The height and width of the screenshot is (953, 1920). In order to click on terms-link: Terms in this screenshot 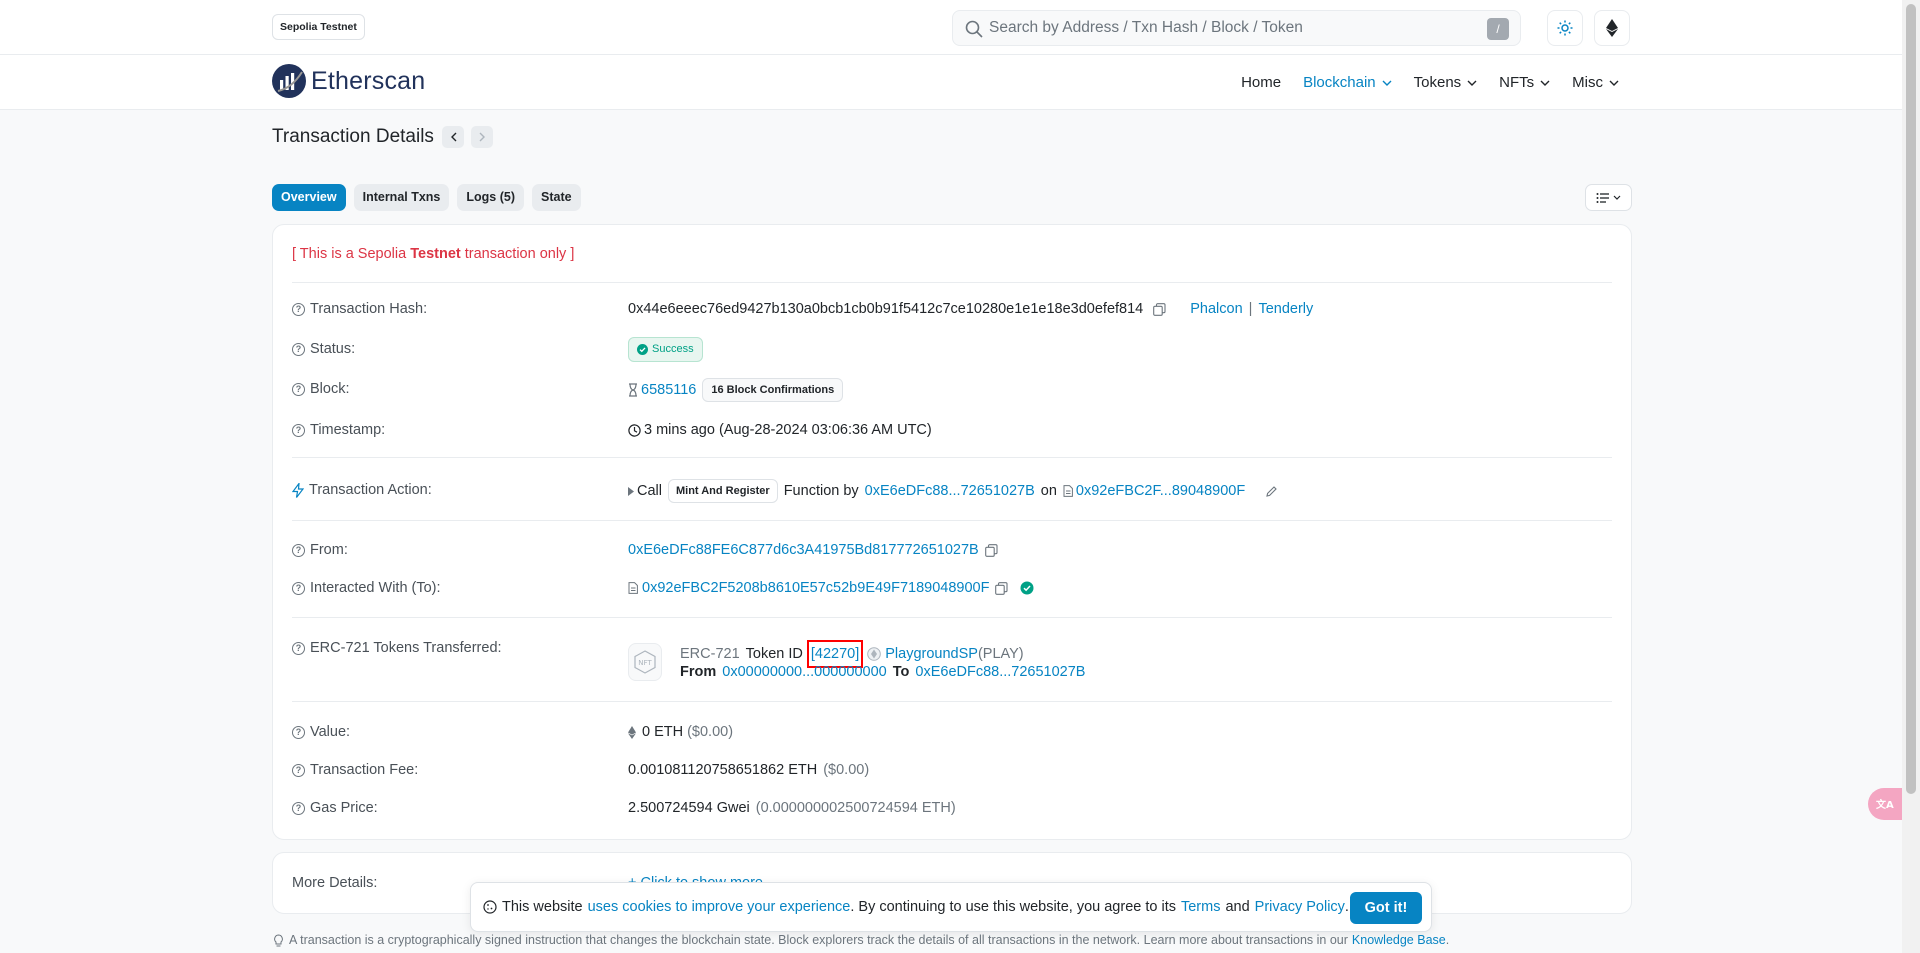, I will do `click(1200, 907)`.